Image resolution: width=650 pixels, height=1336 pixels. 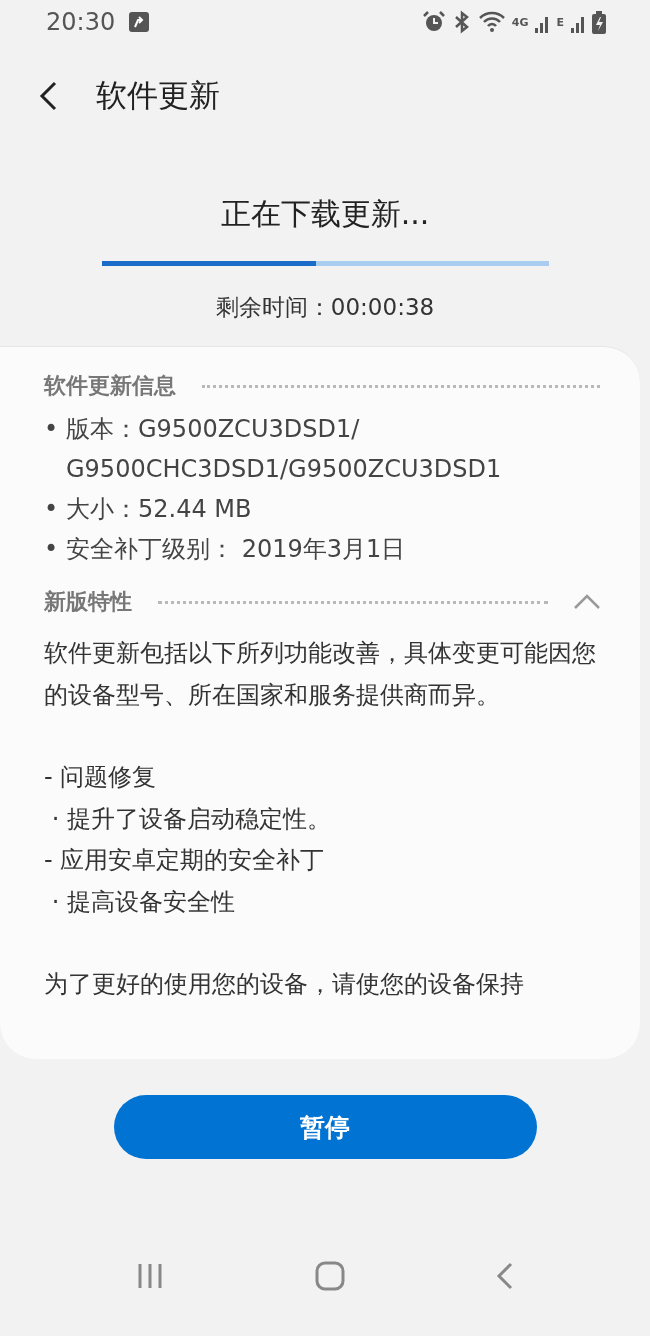 I want to click on section-title: 软件更新信息, so click(x=110, y=386).